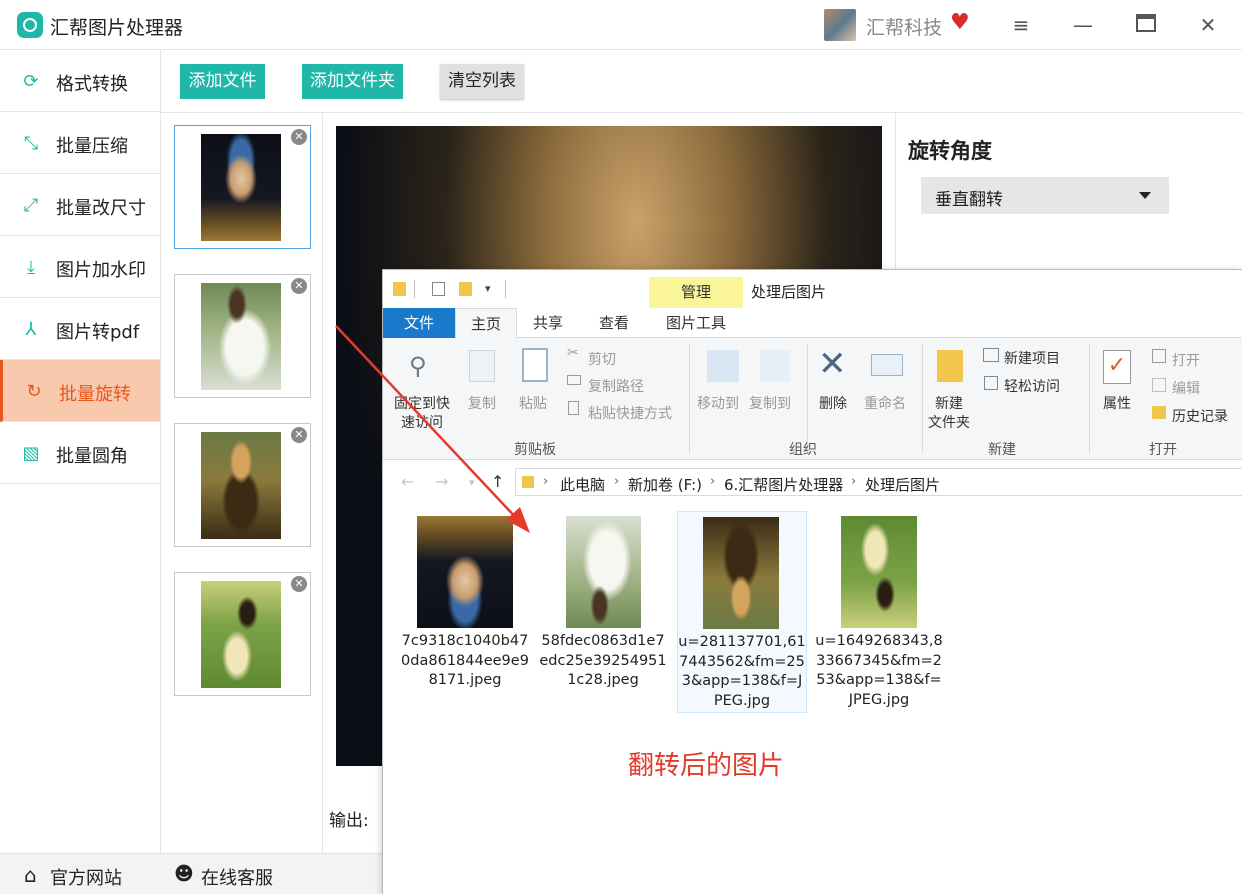 Image resolution: width=1242 pixels, height=894 pixels. What do you see at coordinates (1021, 25) in the screenshot?
I see `menu-icon: ≡` at bounding box center [1021, 25].